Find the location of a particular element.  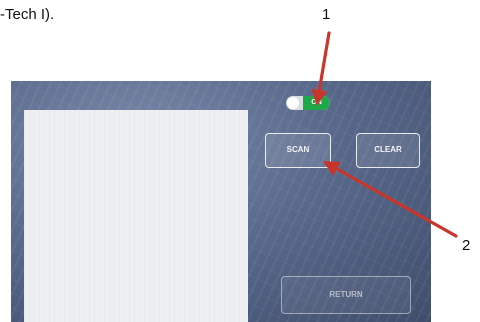

toggle-on-label: ON is located at coordinates (316, 103).